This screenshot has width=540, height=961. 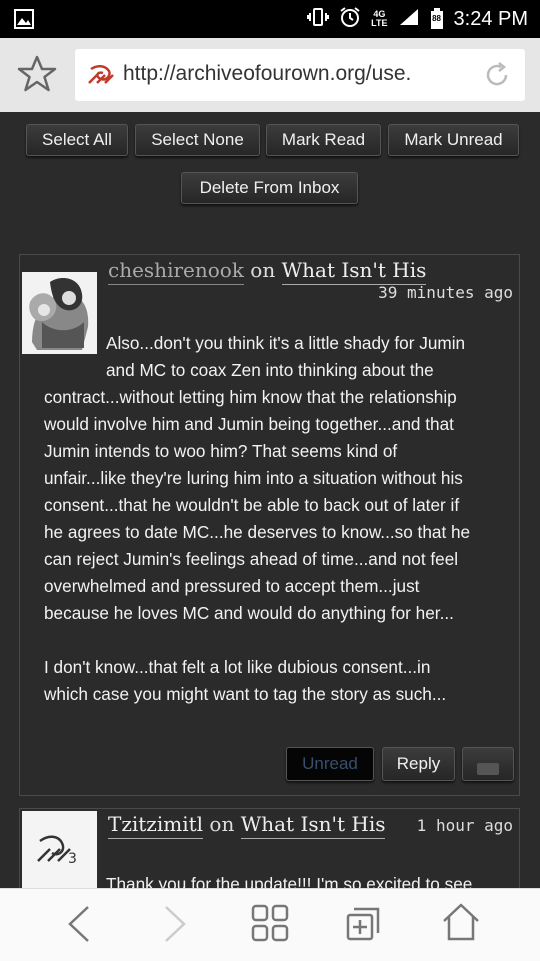 I want to click on browser-bottom-nav, so click(x=270, y=924).